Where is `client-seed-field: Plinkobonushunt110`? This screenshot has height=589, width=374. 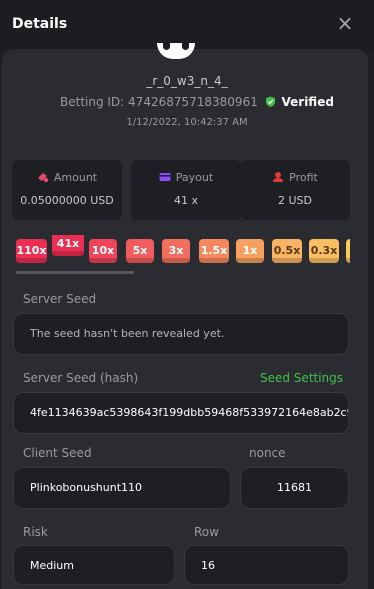 client-seed-field: Plinkobonushunt110 is located at coordinates (122, 488).